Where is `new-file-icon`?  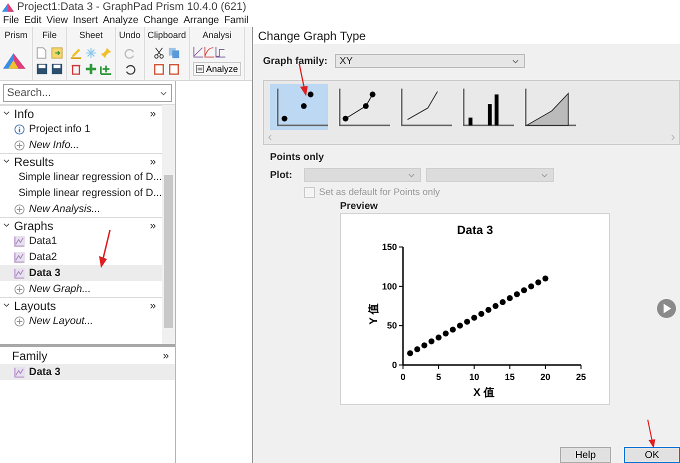 new-file-icon is located at coordinates (41, 52).